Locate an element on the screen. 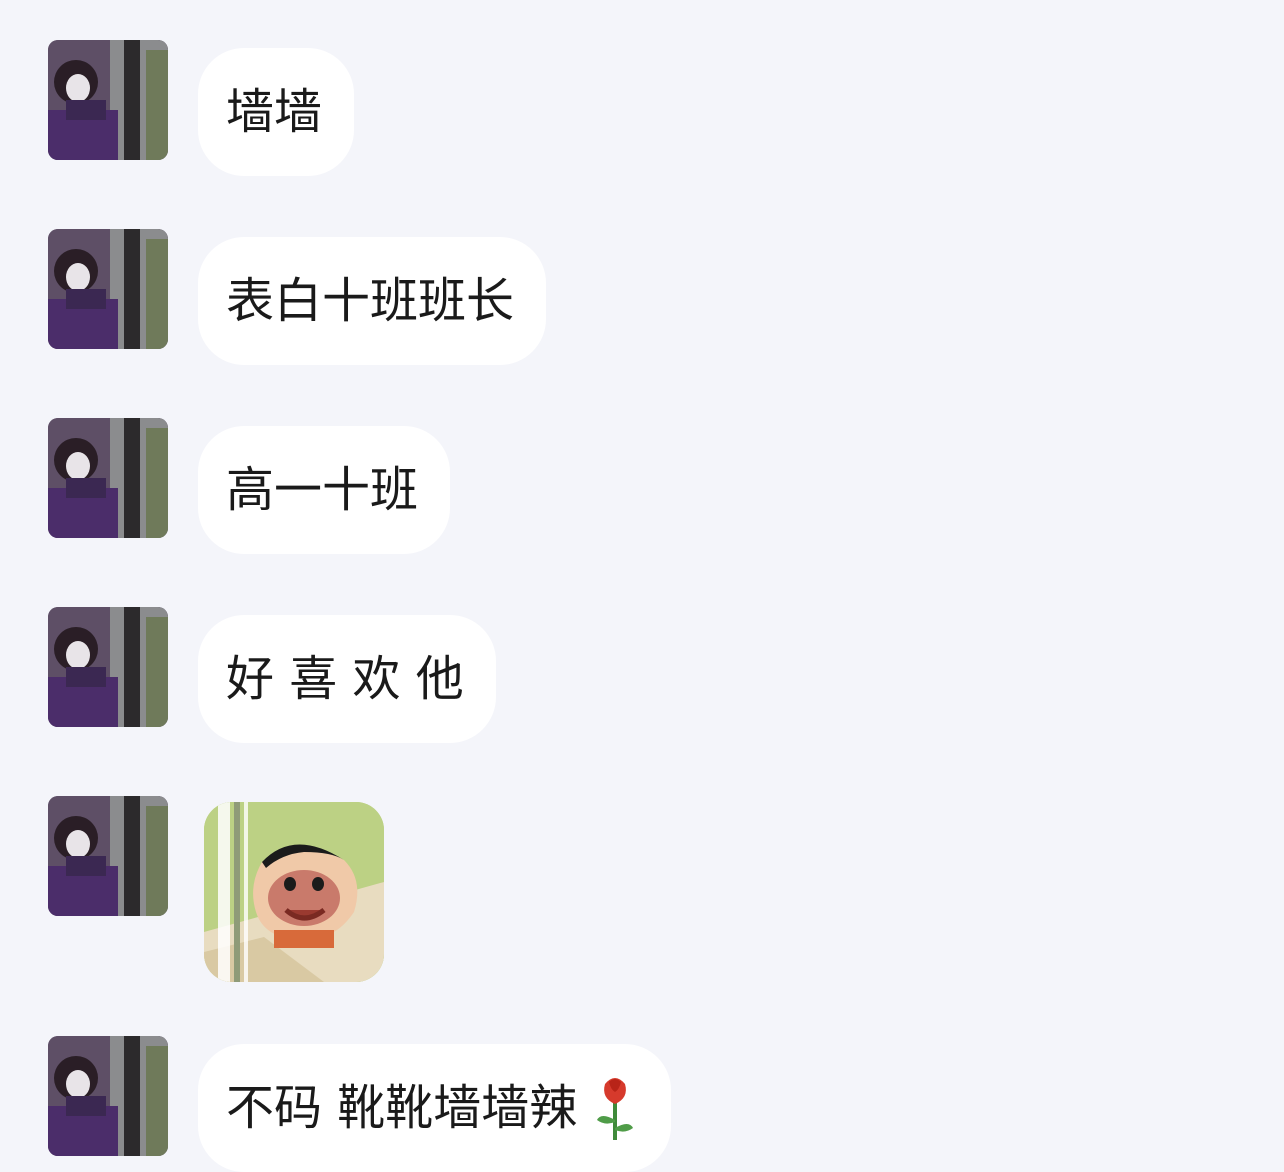 This screenshot has width=1284, height=1172. message-bubble: 不码 靴靴墙墙辣 is located at coordinates (435, 1108).